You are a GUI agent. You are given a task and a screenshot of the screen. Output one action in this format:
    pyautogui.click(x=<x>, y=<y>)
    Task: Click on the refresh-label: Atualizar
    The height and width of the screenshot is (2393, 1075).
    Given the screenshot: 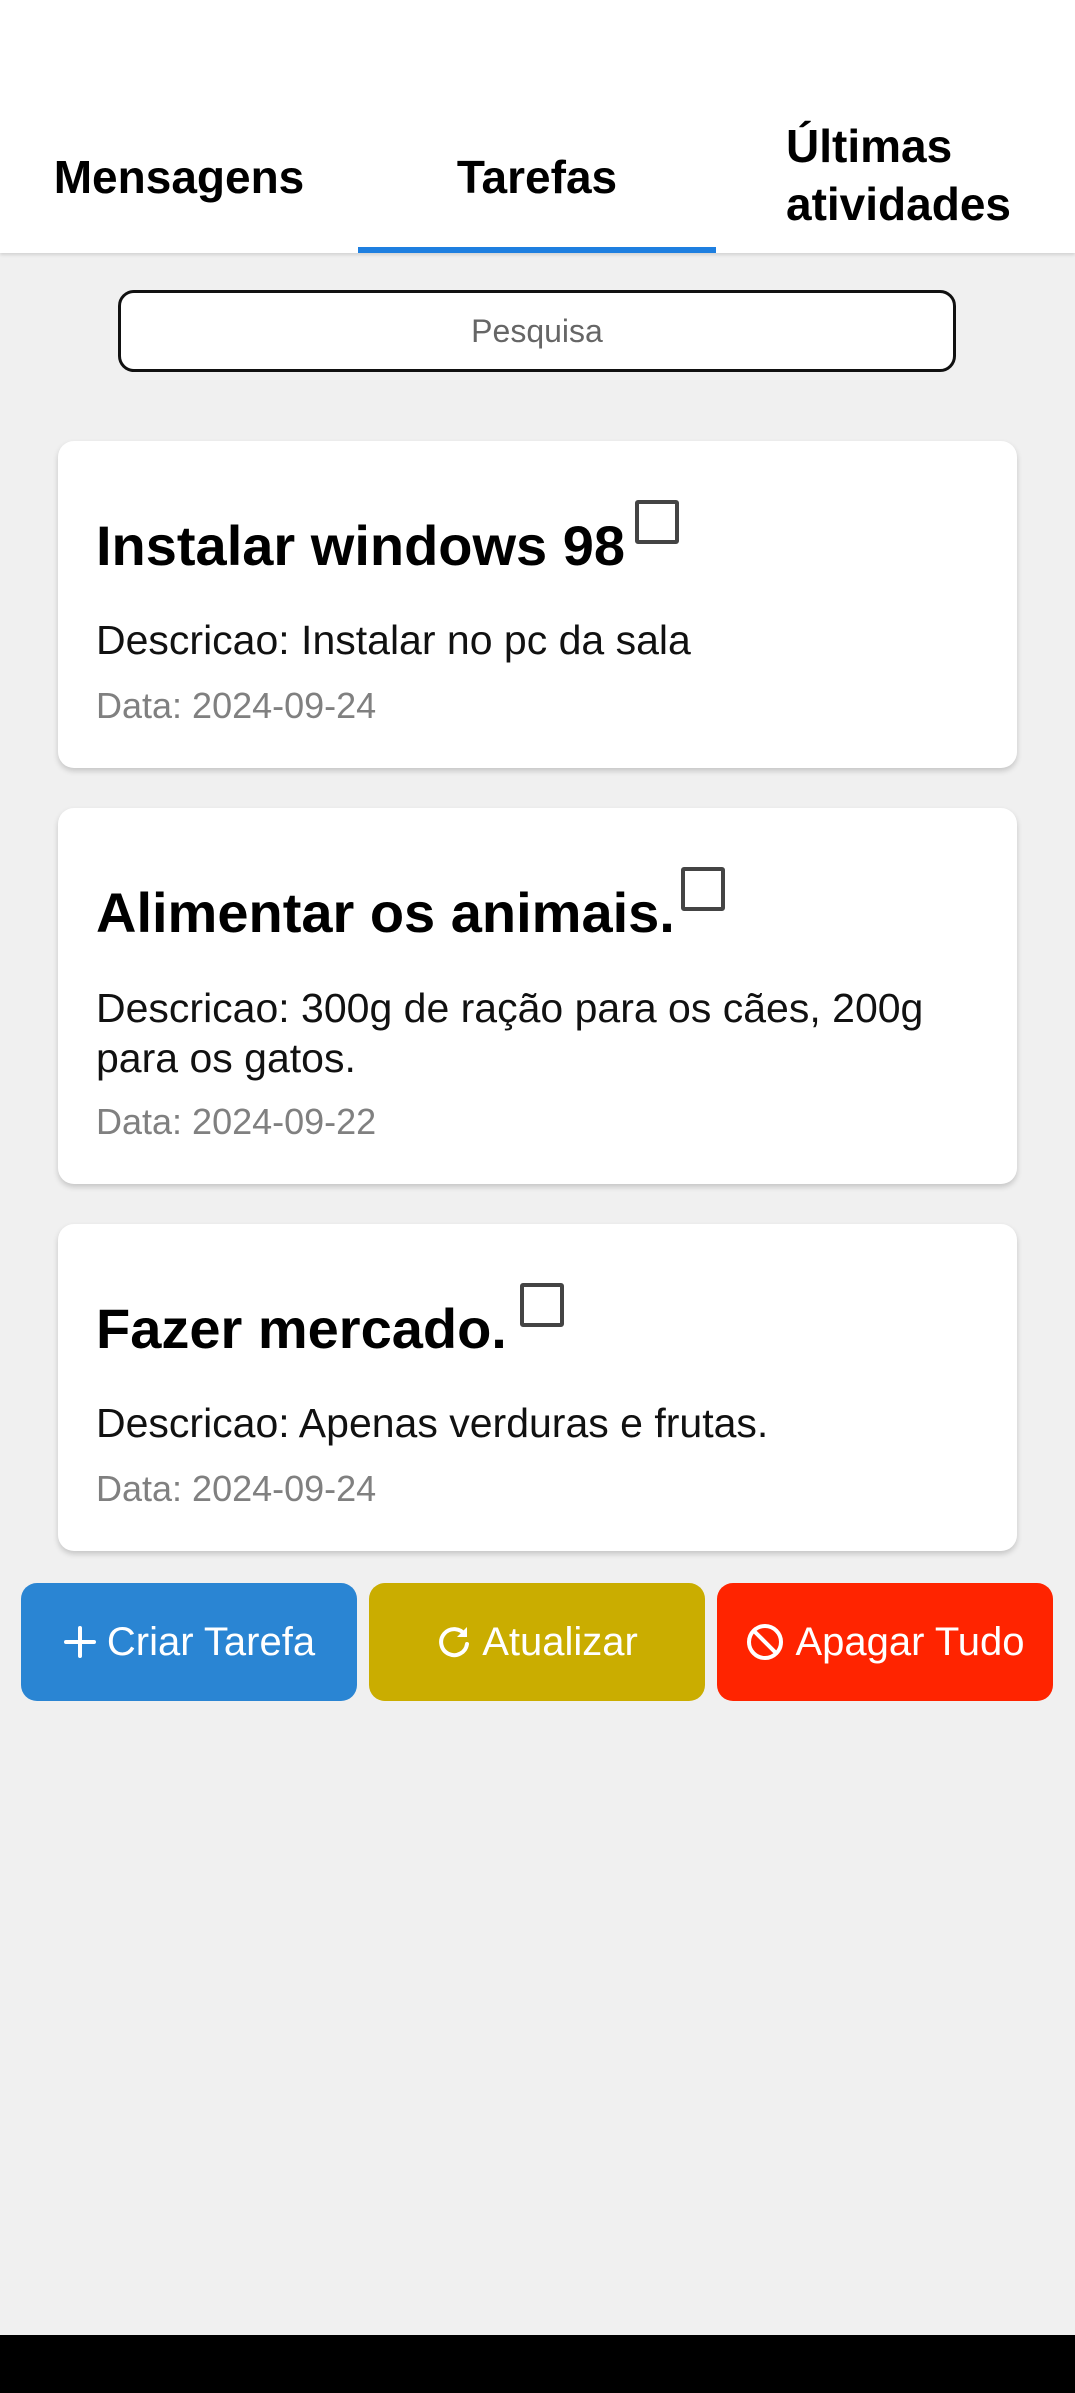 What is the action you would take?
    pyautogui.click(x=560, y=1641)
    